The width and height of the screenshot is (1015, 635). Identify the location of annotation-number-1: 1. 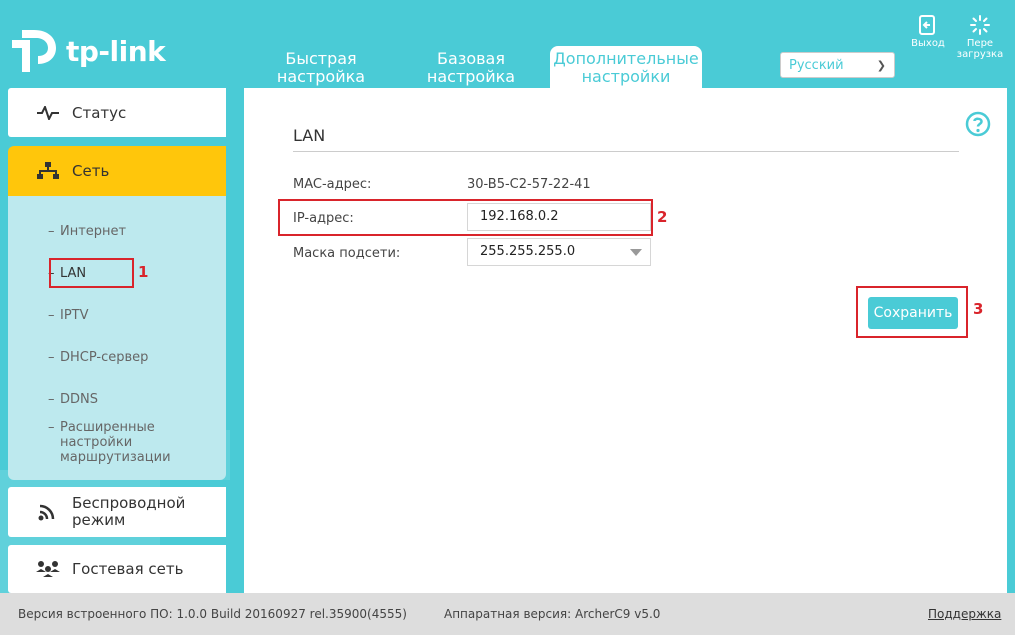
(143, 272).